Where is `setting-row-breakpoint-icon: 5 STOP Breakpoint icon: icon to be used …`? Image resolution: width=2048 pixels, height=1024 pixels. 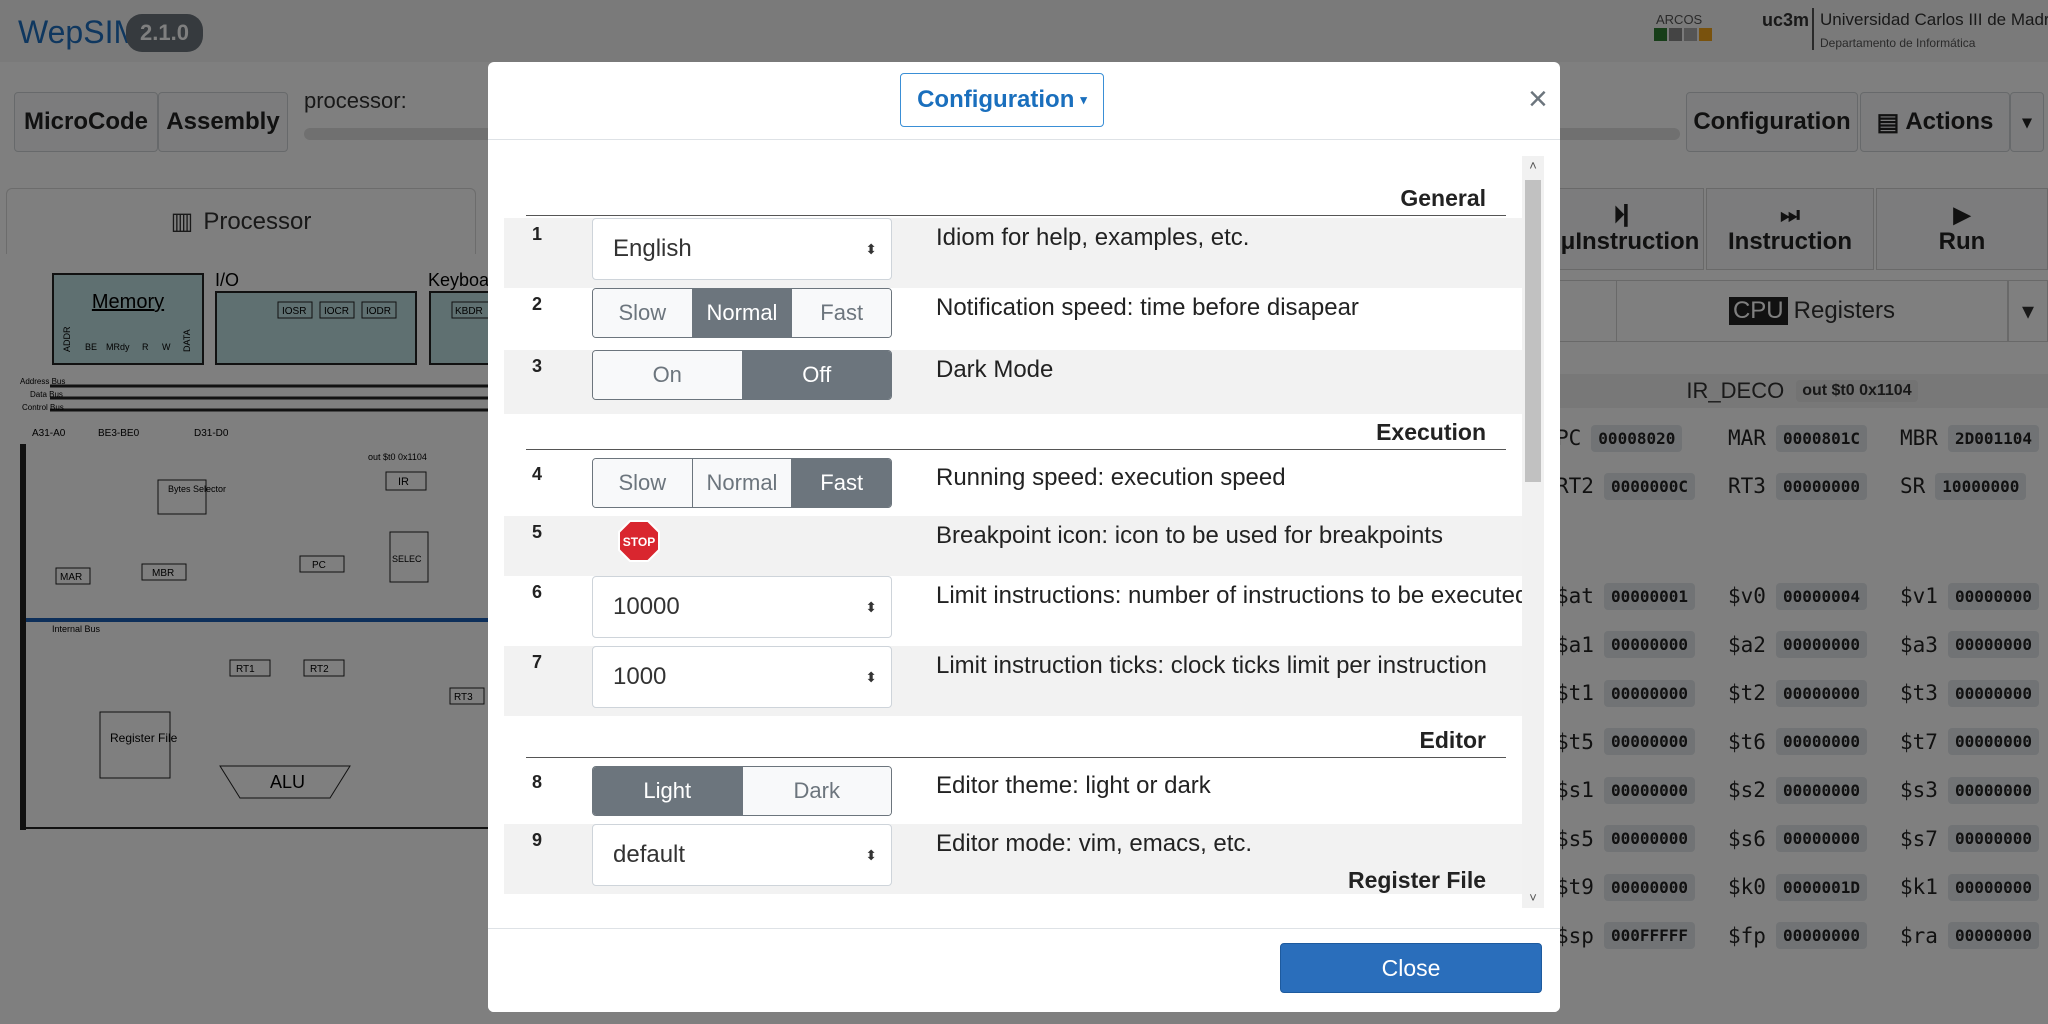
setting-row-breakpoint-icon: 5 STOP Breakpoint icon: icon to be used … is located at coordinates (1013, 546).